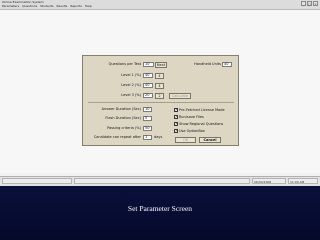 This screenshot has height=240, width=320. I want to click on cancel-button: Cancel, so click(210, 140).